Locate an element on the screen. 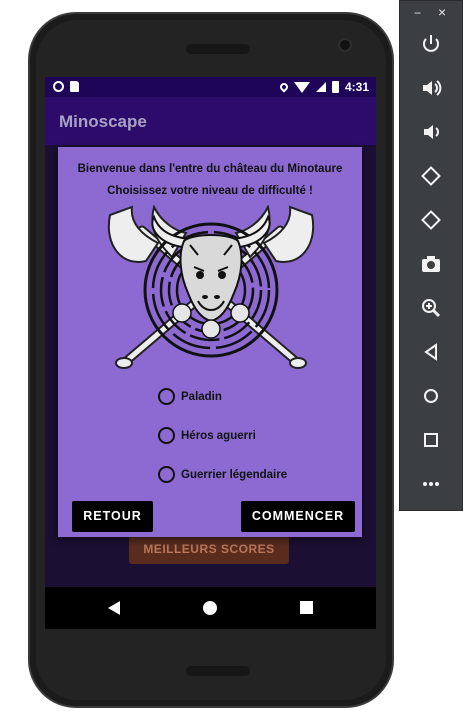  back-icon is located at coordinates (431, 354).